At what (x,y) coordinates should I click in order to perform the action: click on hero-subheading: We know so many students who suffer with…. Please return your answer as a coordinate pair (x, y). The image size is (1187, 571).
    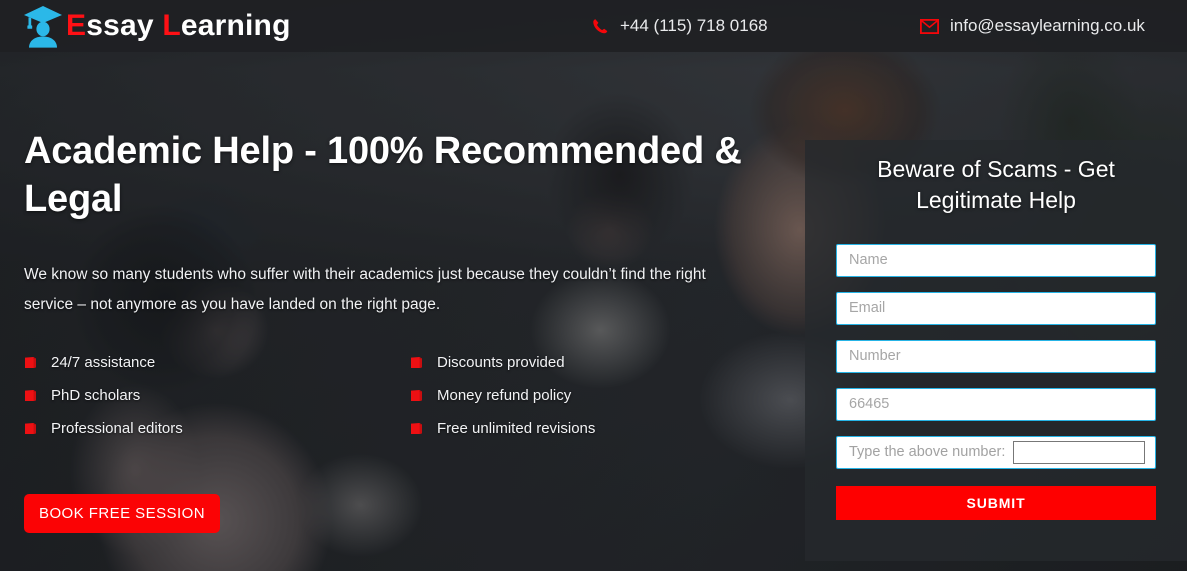
    Looking at the image, I should click on (365, 289).